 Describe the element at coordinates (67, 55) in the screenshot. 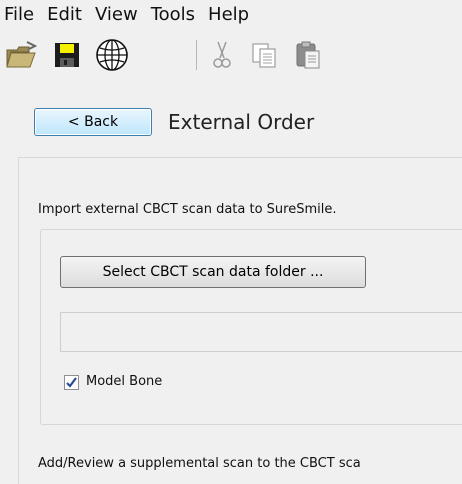

I see `save-icon` at that location.